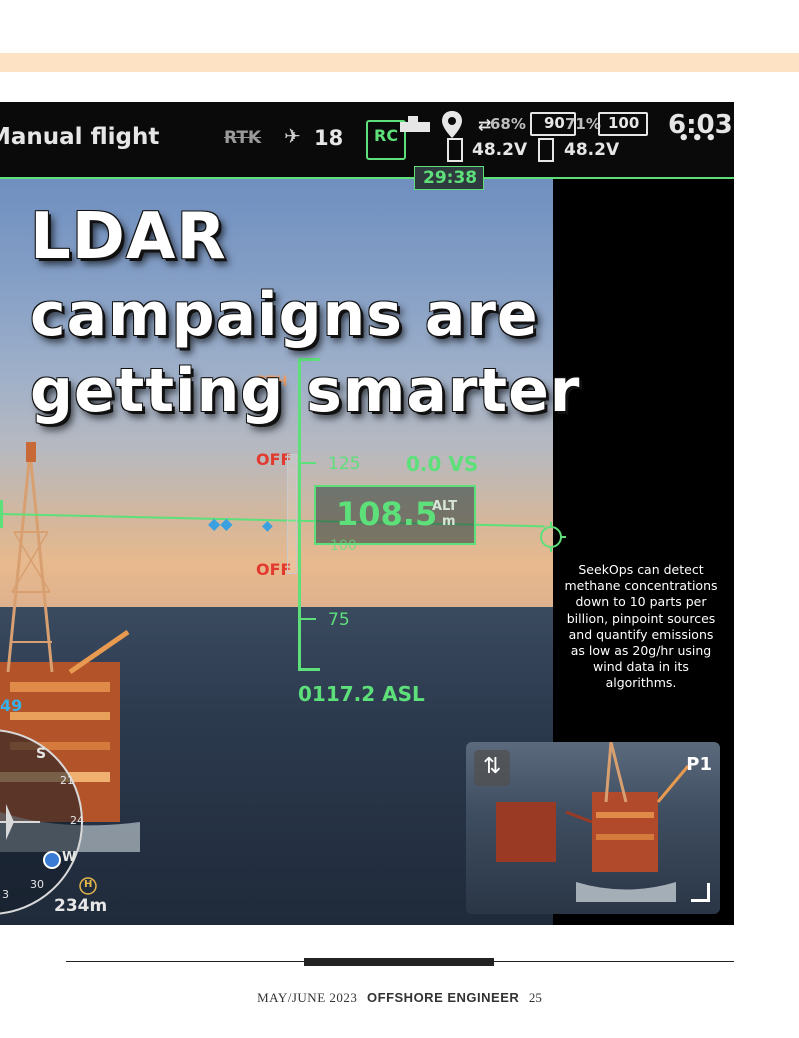 This screenshot has width=799, height=1038. Describe the element at coordinates (445, 506) in the screenshot. I see `altitude-label: ALT` at that location.